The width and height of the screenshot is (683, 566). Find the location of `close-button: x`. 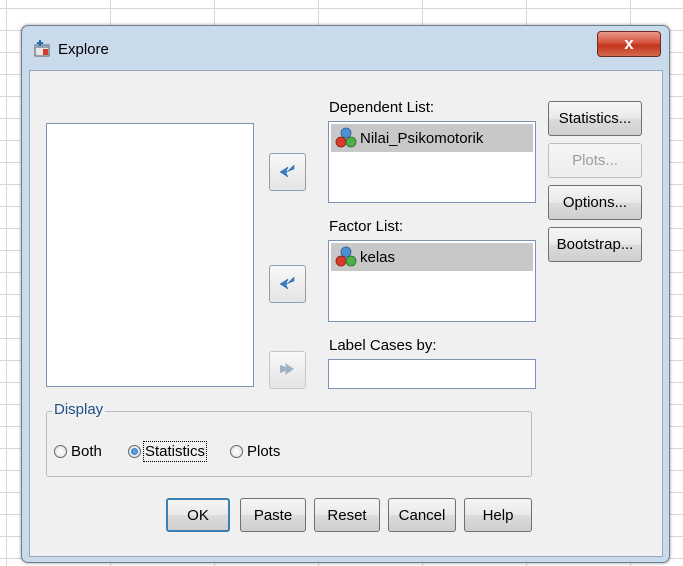

close-button: x is located at coordinates (629, 44).